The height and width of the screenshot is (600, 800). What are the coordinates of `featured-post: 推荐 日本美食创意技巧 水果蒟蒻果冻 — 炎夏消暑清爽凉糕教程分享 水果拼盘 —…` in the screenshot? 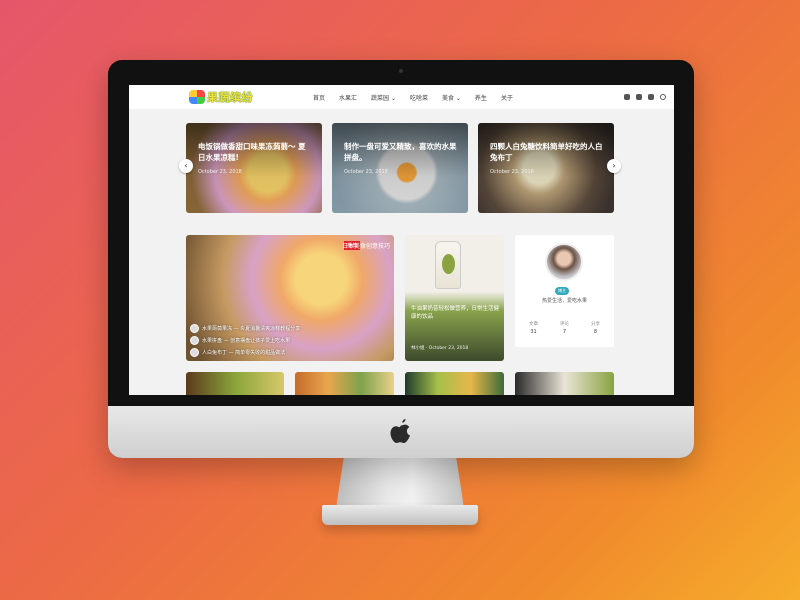 It's located at (290, 298).